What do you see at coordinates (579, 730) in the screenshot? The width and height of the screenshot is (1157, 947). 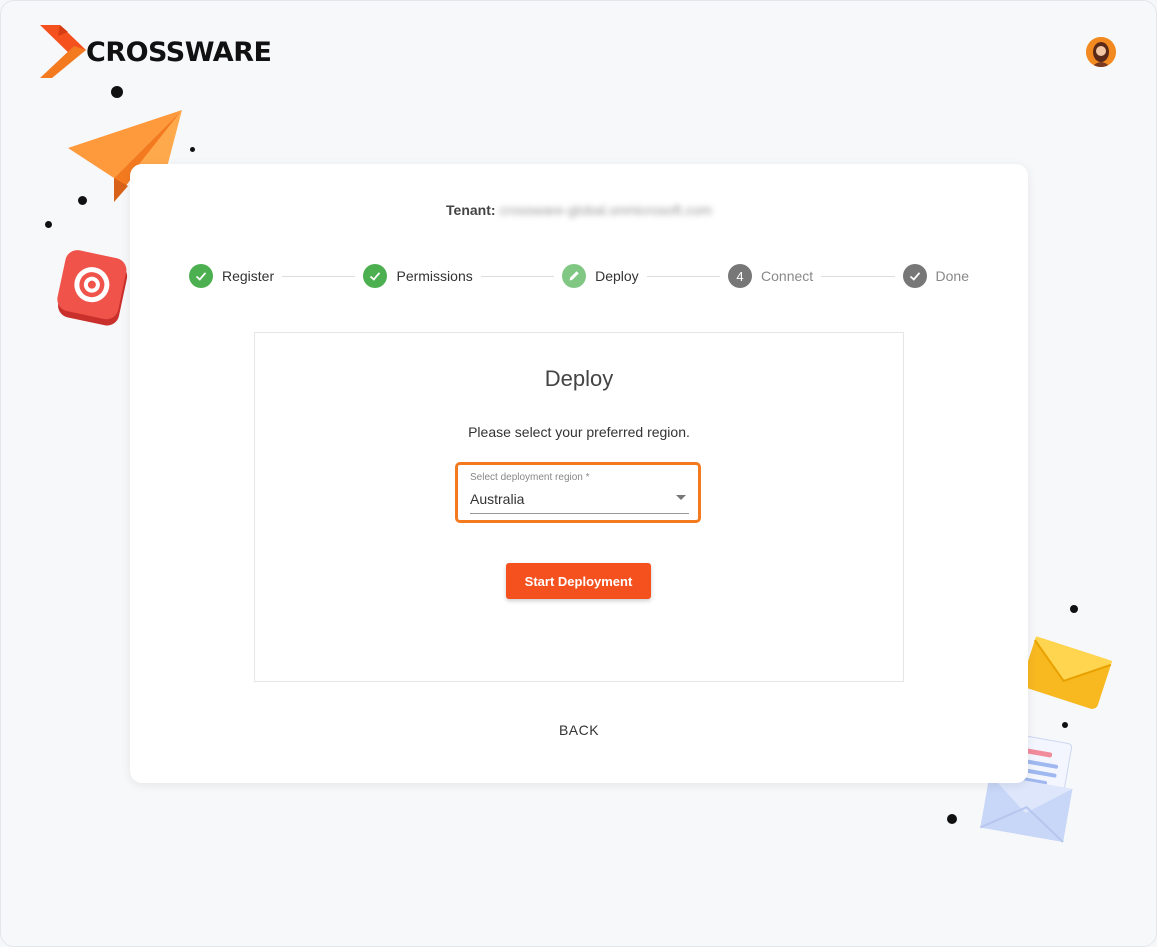 I see `back-button: BACK` at bounding box center [579, 730].